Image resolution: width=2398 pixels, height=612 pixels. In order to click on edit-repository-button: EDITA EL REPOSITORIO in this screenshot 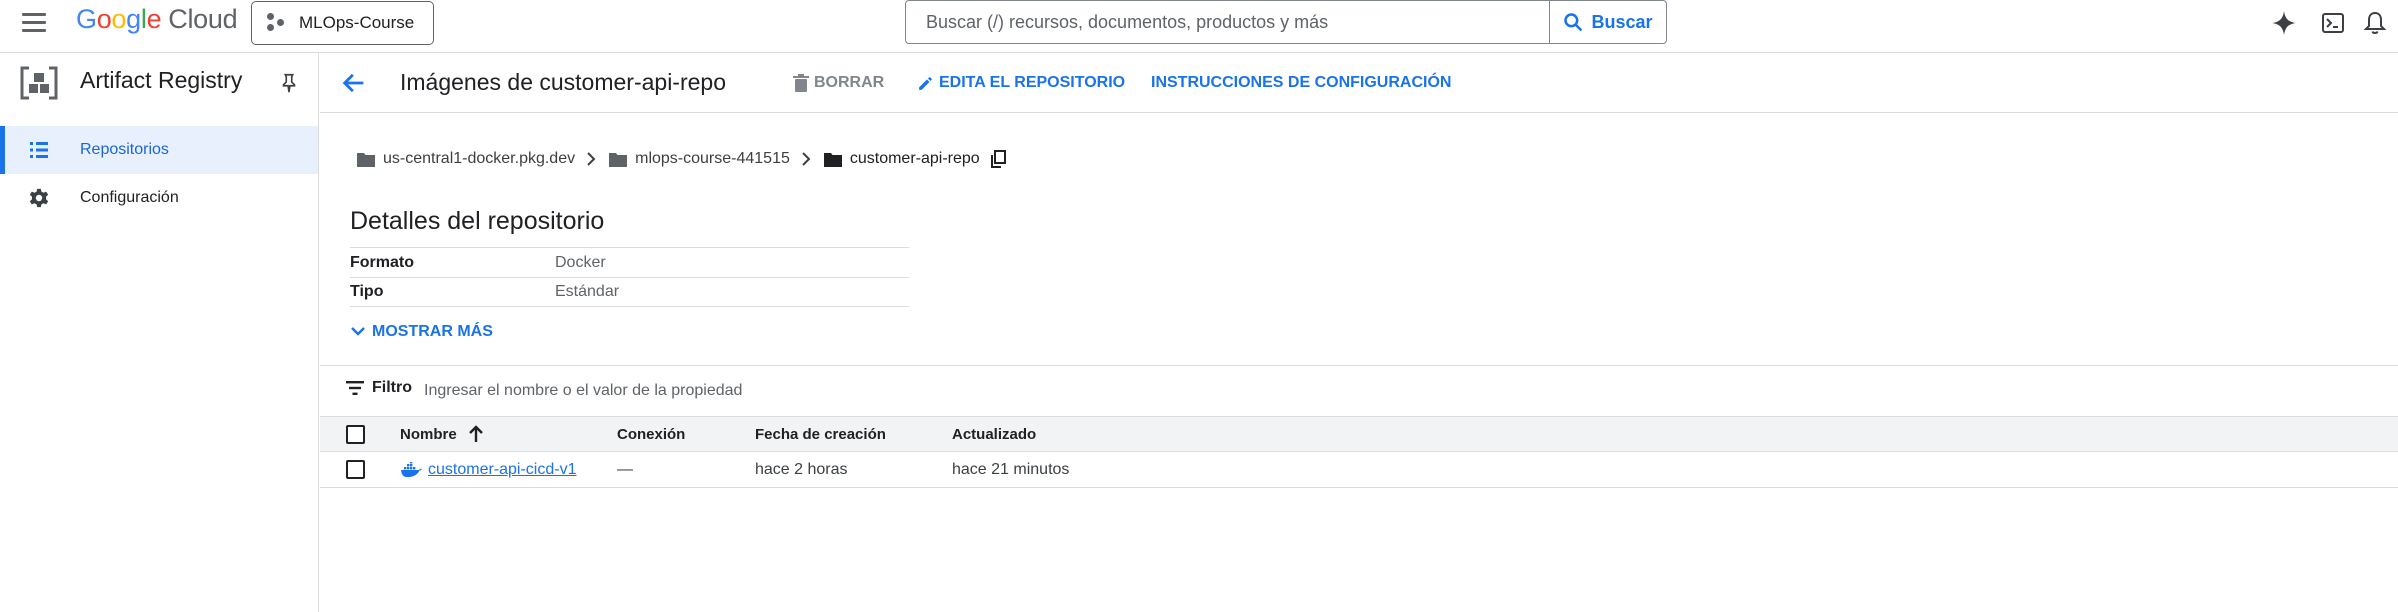, I will do `click(1021, 83)`.